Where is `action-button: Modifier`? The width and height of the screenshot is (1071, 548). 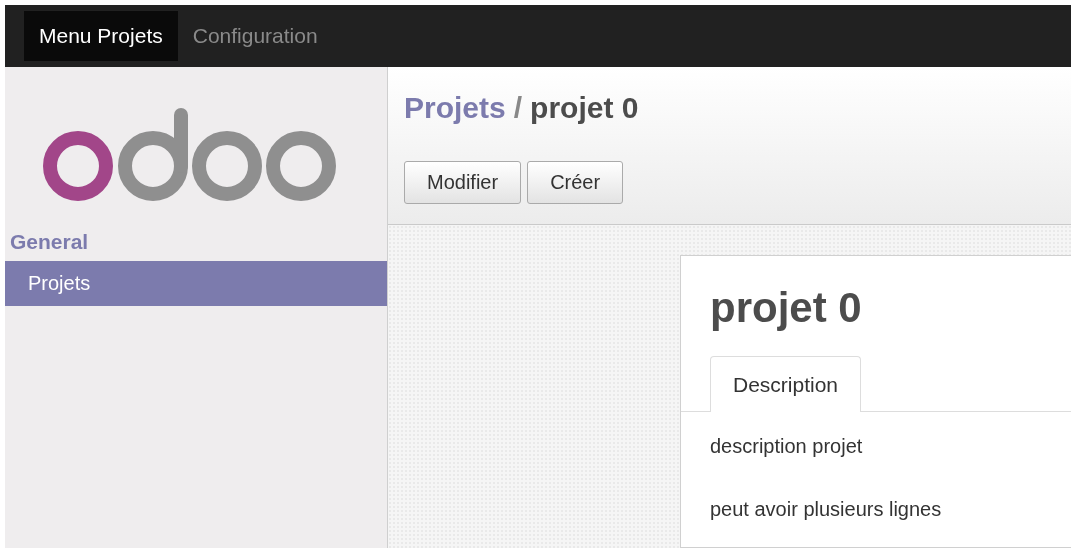 action-button: Modifier is located at coordinates (463, 182).